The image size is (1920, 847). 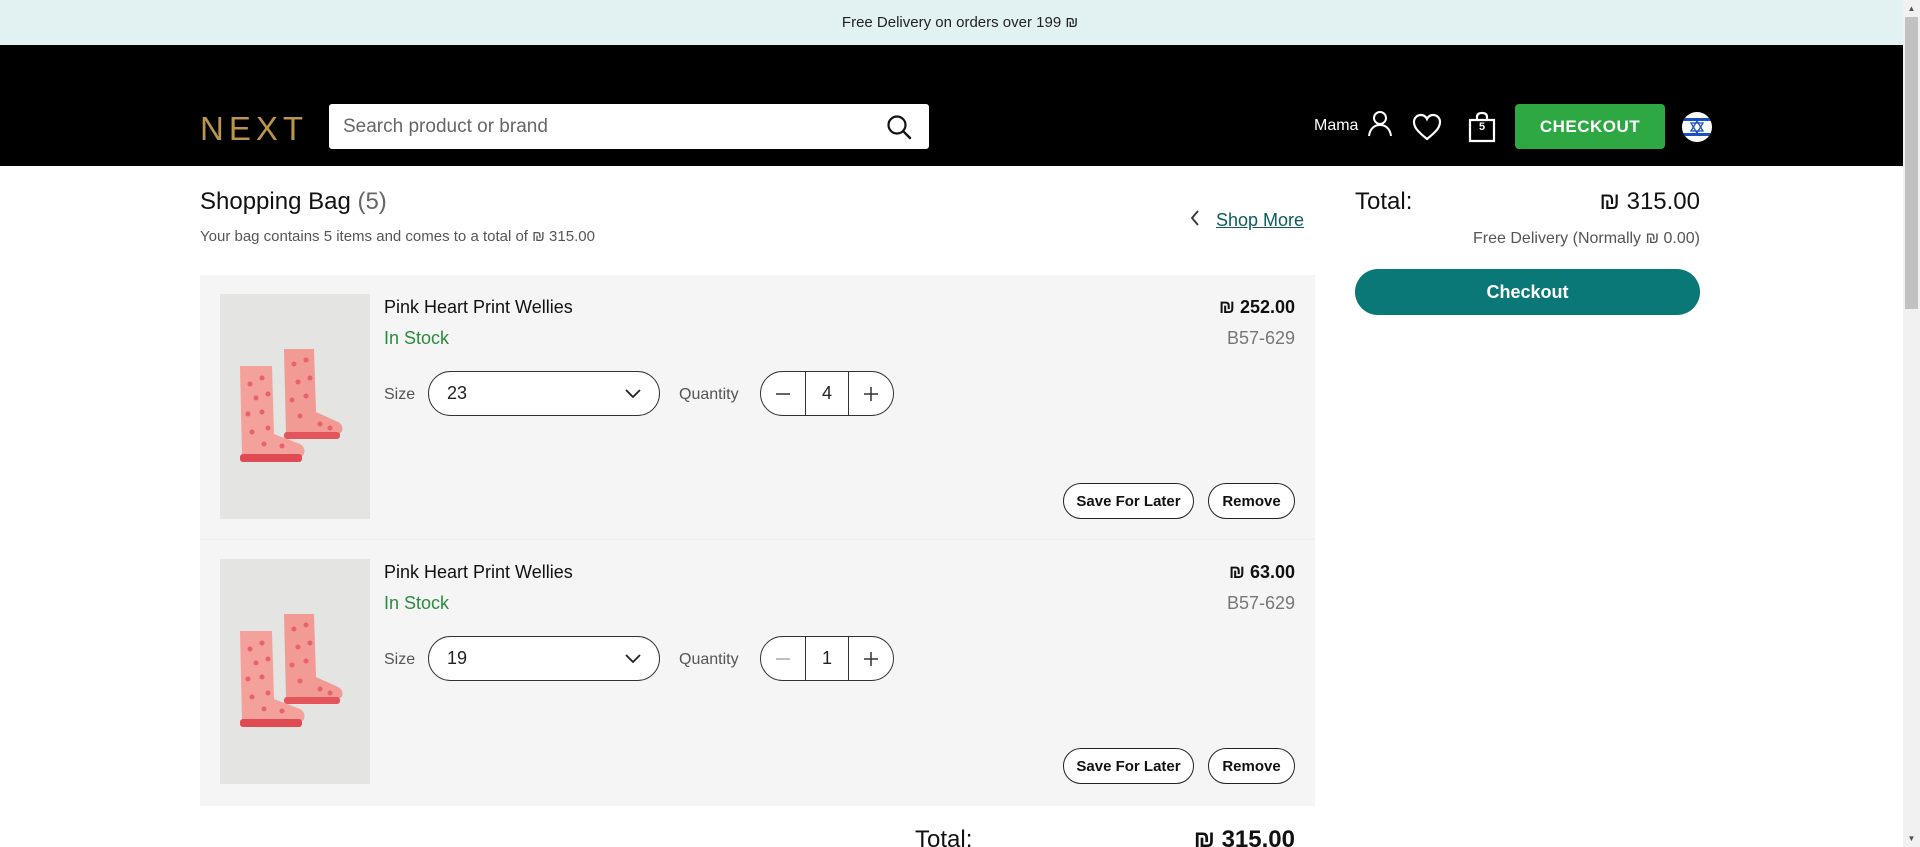 What do you see at coordinates (613, 126) in the screenshot?
I see `search-input` at bounding box center [613, 126].